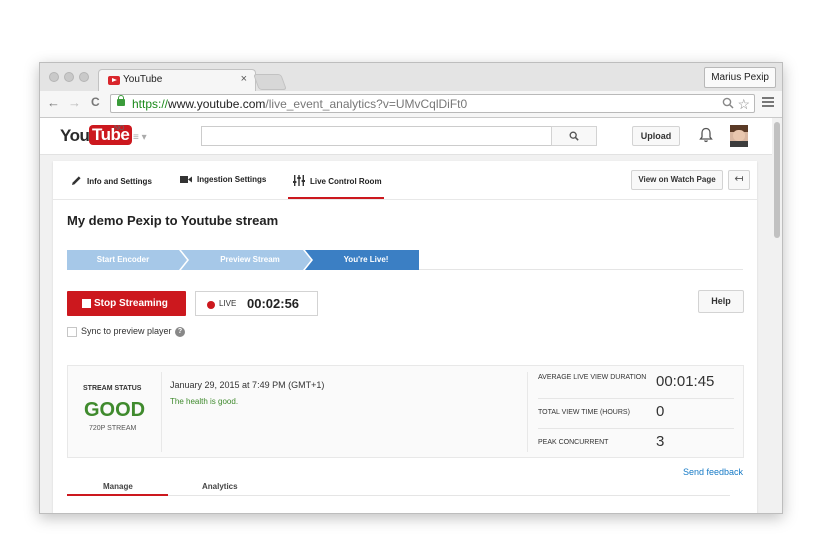  What do you see at coordinates (713, 472) in the screenshot?
I see `send-feedback-link: Send feedback` at bounding box center [713, 472].